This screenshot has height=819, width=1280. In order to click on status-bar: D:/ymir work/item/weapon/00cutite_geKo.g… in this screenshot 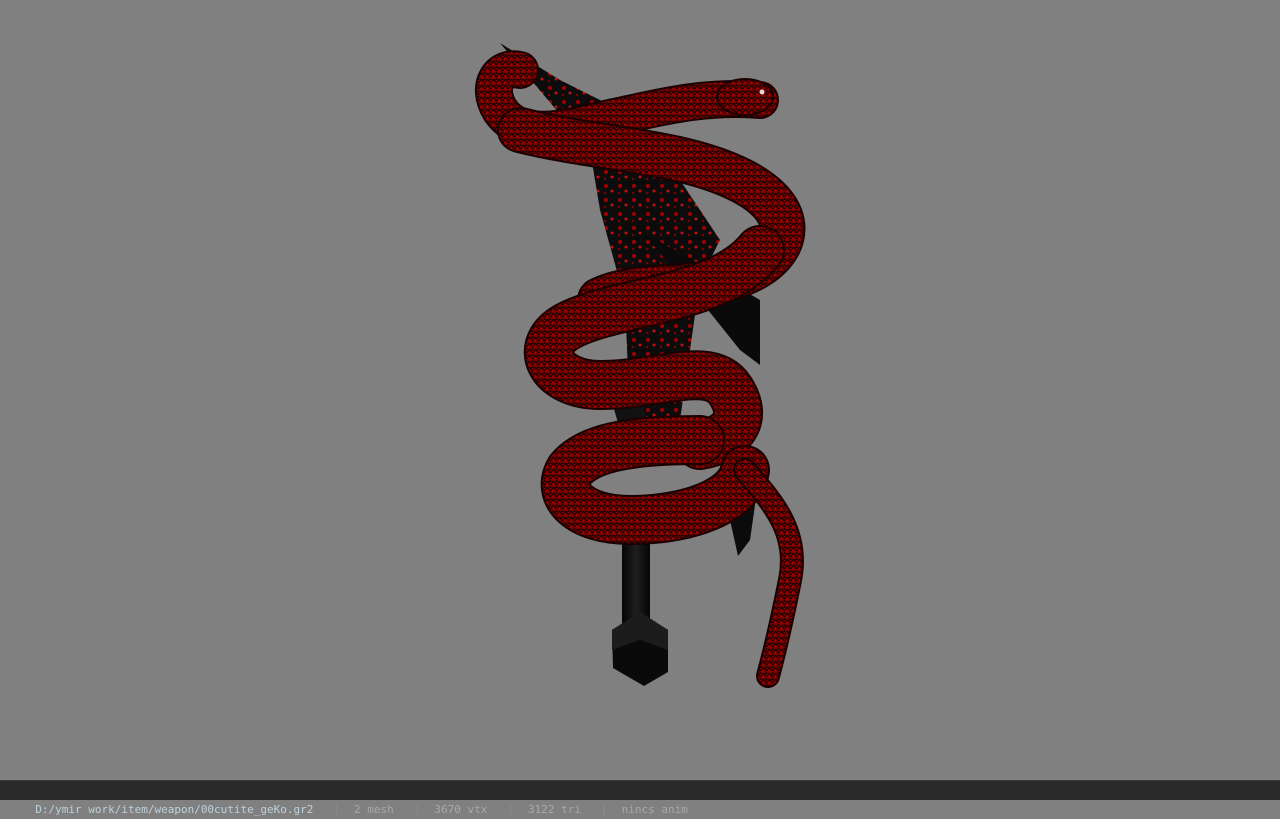, I will do `click(640, 798)`.